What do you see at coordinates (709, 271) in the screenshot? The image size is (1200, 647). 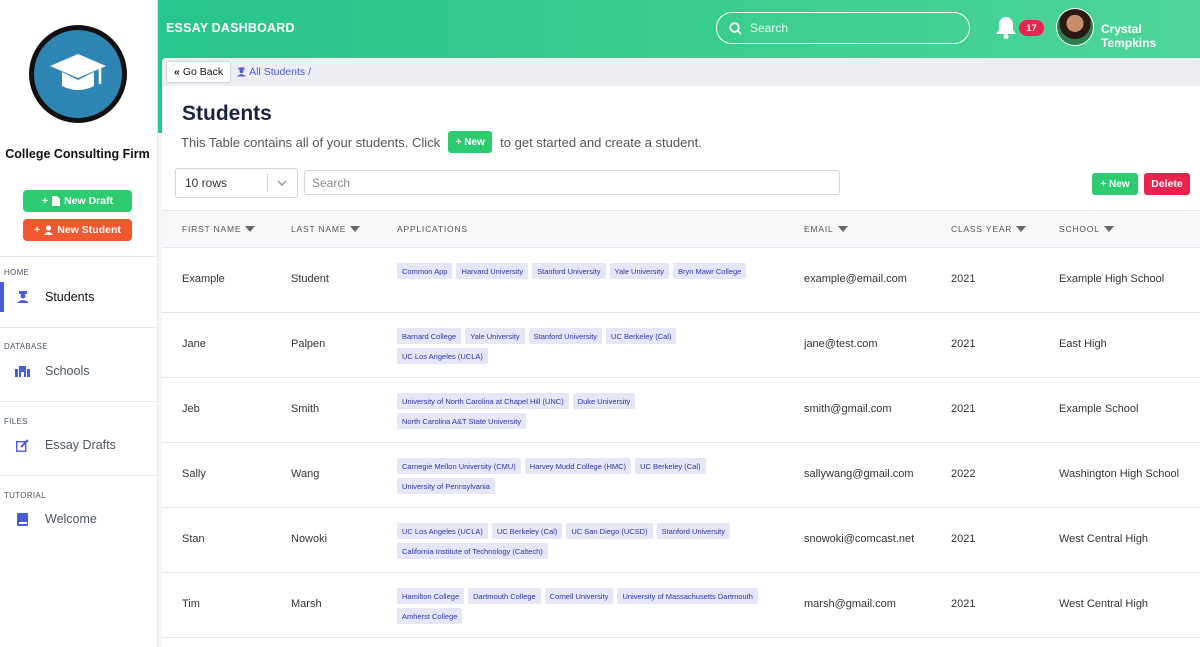 I see `application-chip: Bryn Mawr College` at bounding box center [709, 271].